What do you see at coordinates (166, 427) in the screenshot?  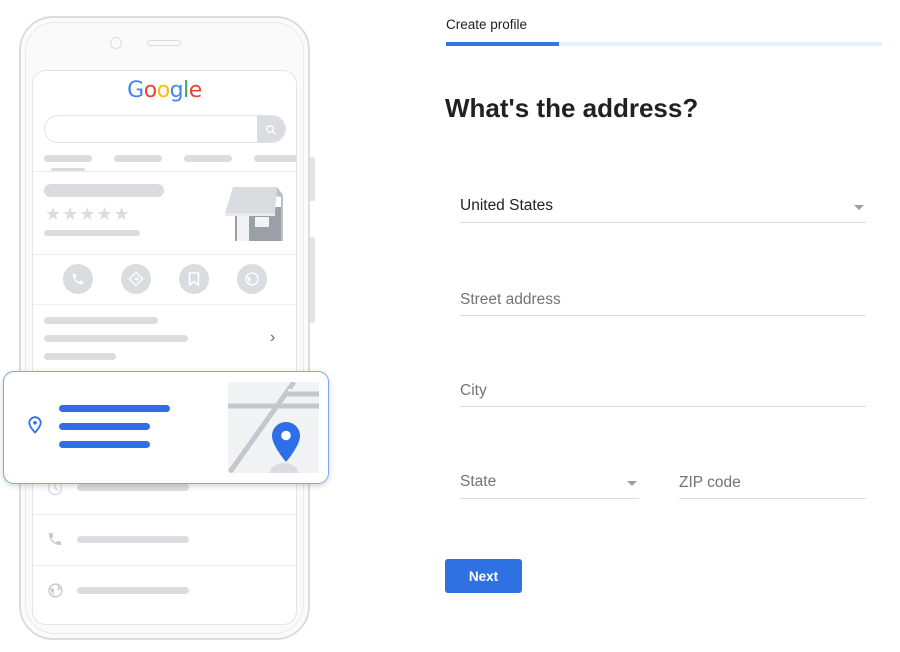 I see `address-highlight-card` at bounding box center [166, 427].